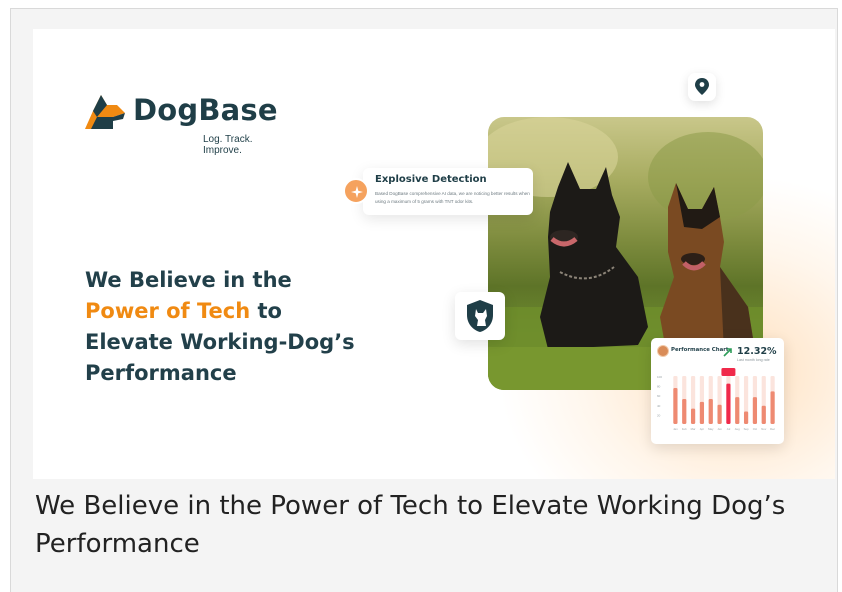 Image resolution: width=842 pixels, height=592 pixels. Describe the element at coordinates (684, 429) in the screenshot. I see `x-tick-label: Feb` at that location.